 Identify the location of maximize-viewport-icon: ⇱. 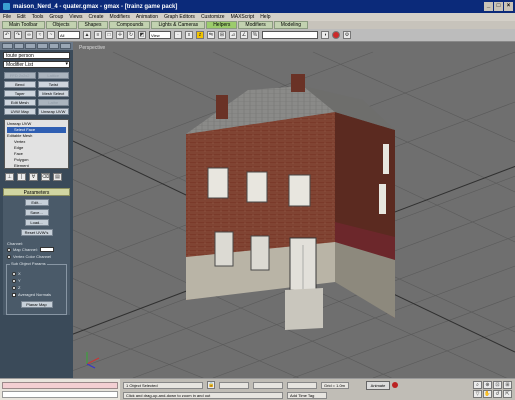
(507, 394).